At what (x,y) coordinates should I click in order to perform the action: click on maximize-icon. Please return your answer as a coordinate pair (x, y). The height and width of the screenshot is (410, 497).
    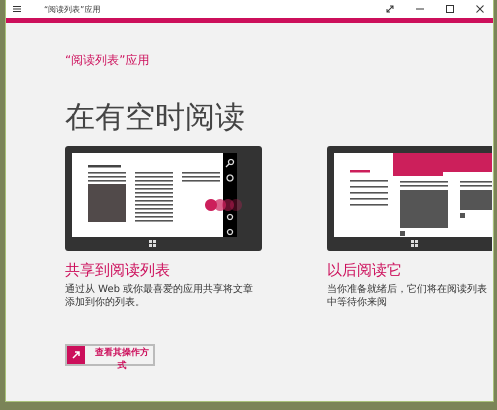
    Looking at the image, I should click on (450, 9).